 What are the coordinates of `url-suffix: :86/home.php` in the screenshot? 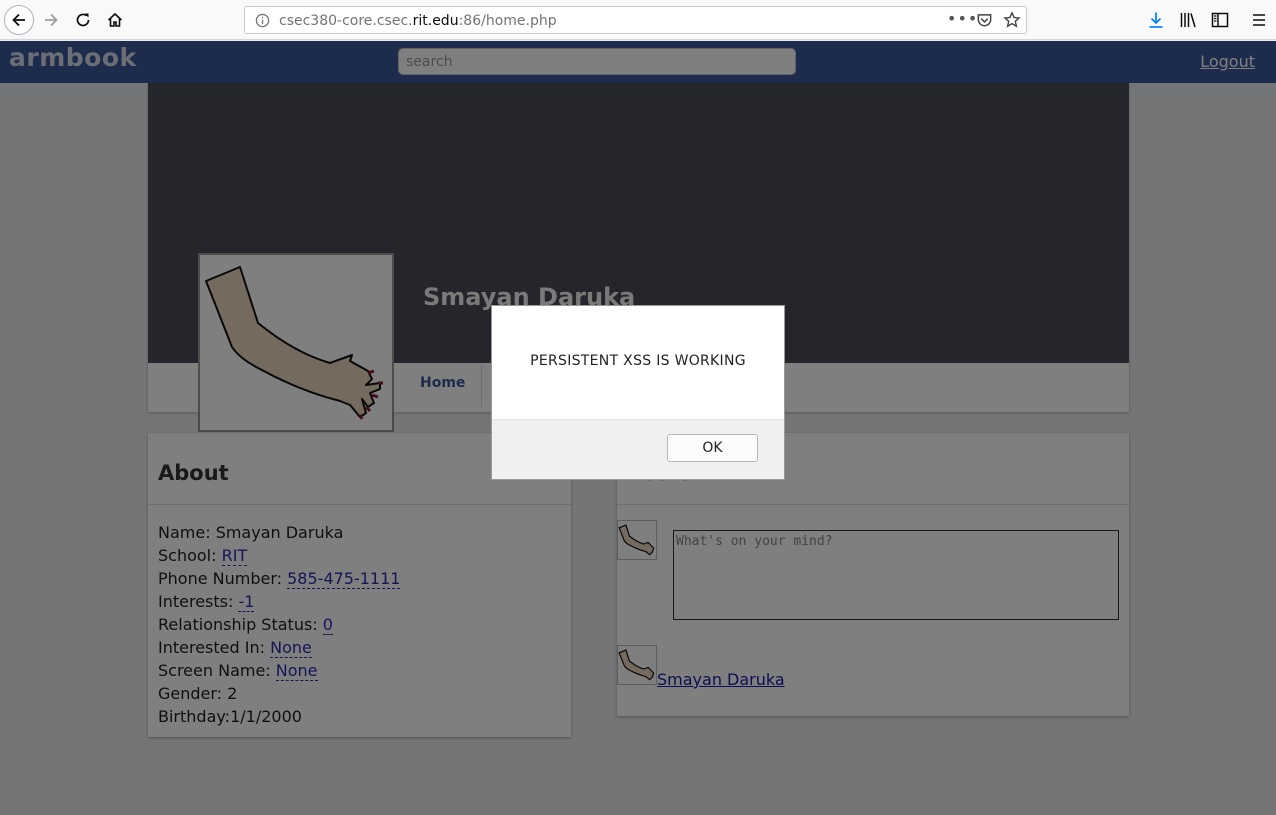 It's located at (507, 21).